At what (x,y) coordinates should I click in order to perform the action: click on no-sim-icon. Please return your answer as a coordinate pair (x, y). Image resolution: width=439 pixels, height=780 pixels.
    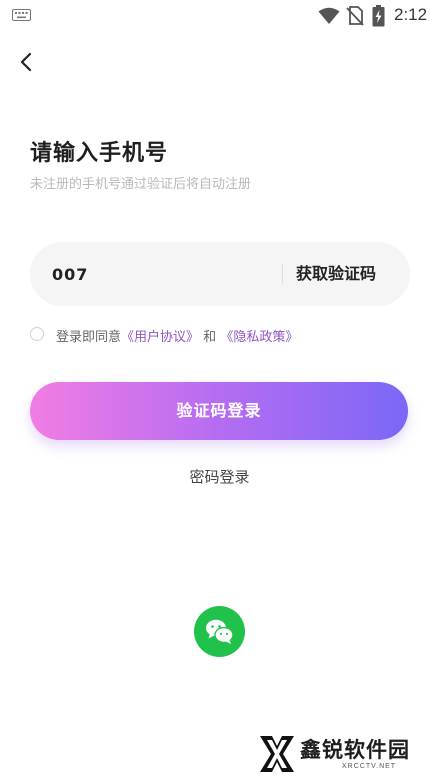
    Looking at the image, I should click on (355, 16).